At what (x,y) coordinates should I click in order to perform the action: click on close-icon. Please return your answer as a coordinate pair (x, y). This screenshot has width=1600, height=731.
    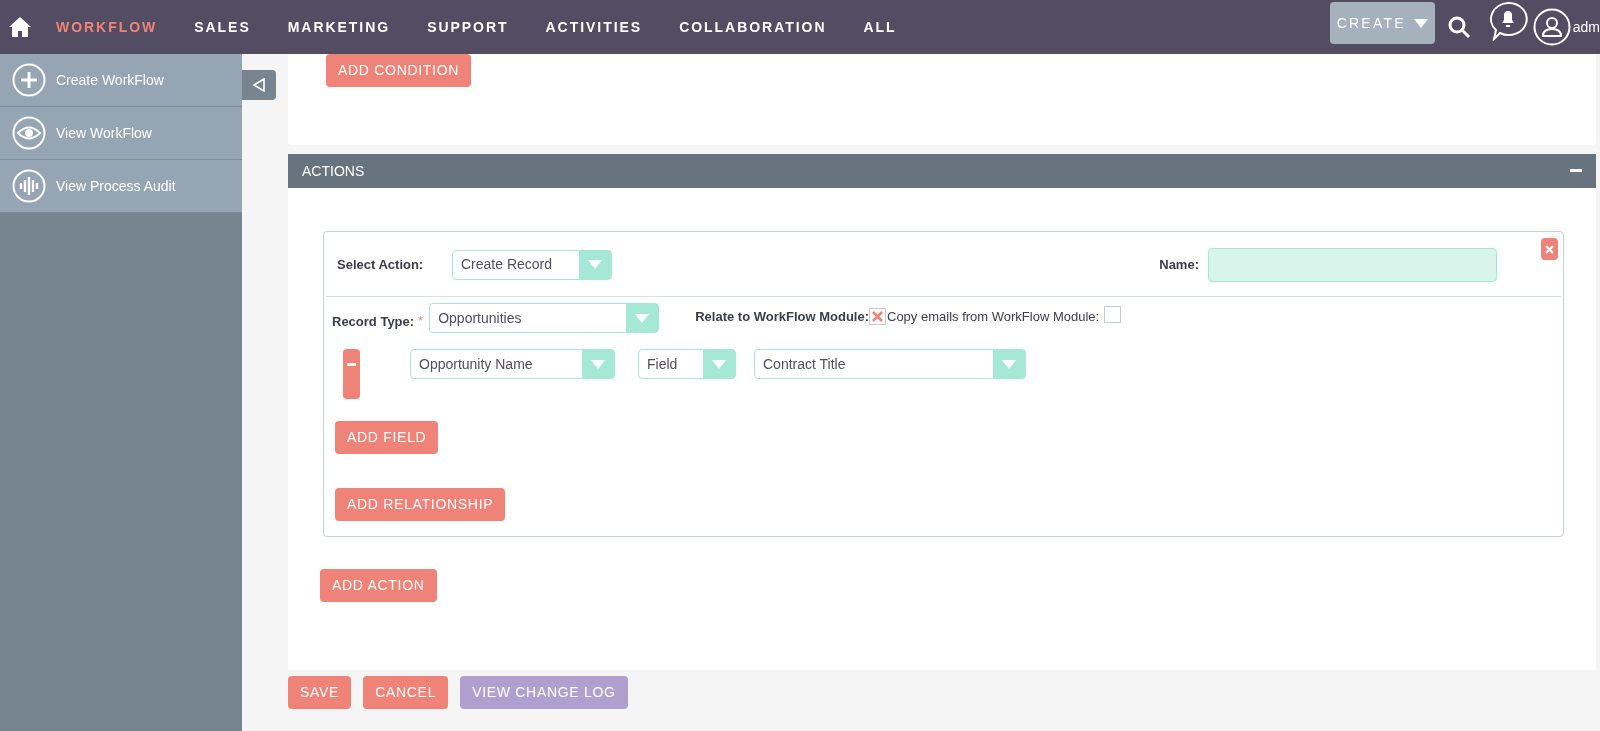
    Looking at the image, I should click on (1549, 249).